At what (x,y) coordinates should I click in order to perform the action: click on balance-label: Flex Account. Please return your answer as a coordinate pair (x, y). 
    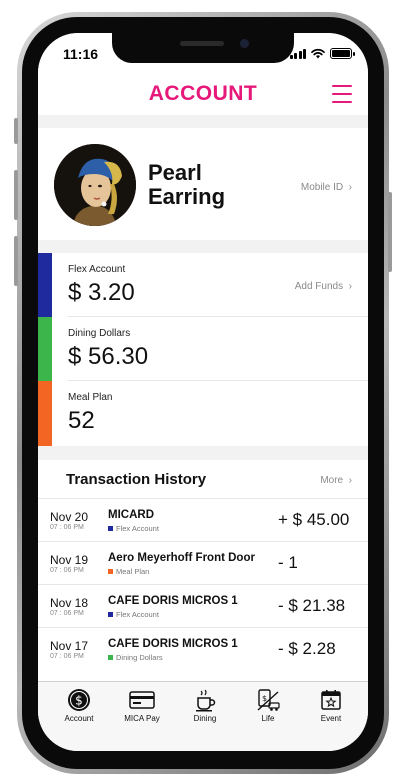
    Looking at the image, I should click on (97, 269).